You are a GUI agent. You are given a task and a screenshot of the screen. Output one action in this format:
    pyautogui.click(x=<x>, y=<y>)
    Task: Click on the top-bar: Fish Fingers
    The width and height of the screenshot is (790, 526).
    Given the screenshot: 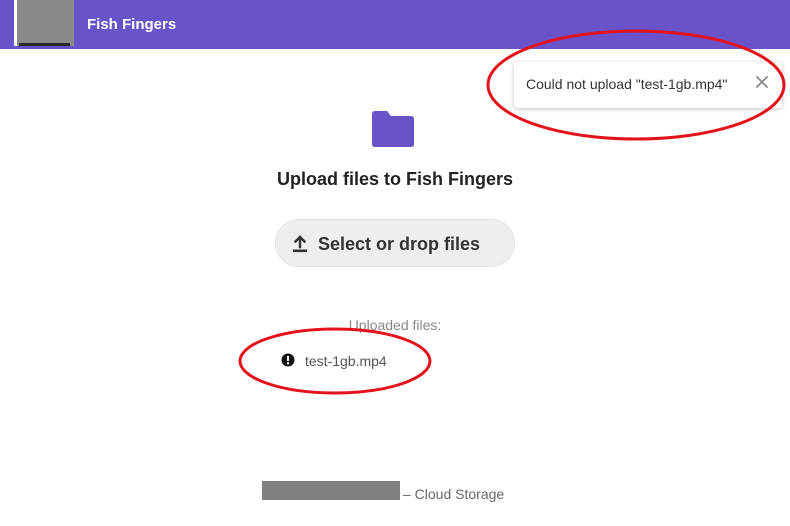 What is the action you would take?
    pyautogui.click(x=395, y=24)
    